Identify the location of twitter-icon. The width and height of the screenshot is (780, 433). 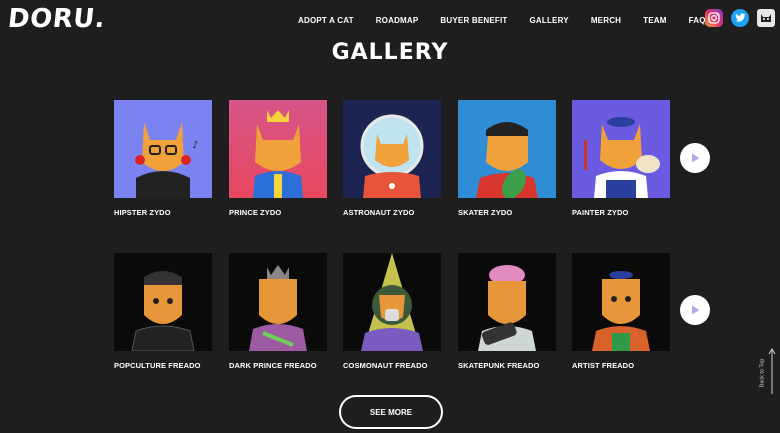
(740, 18).